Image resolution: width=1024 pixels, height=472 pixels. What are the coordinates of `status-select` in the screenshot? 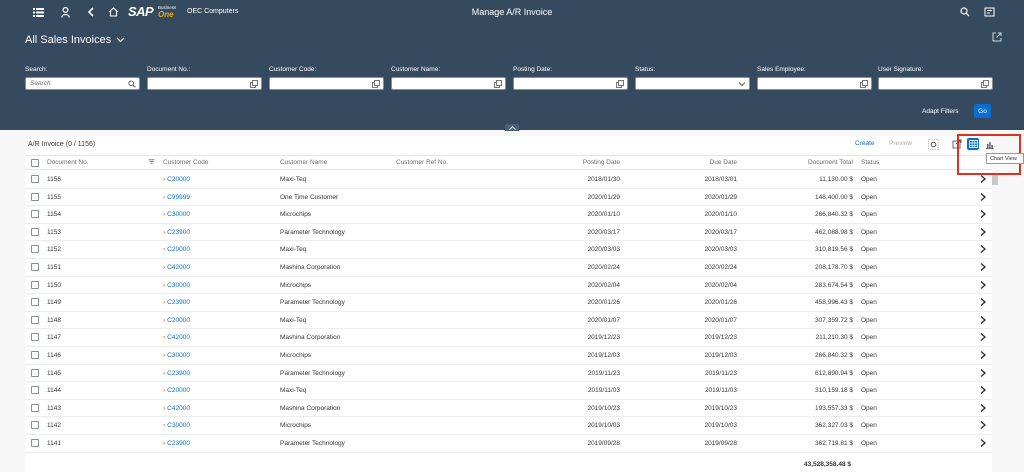 It's located at (692, 83).